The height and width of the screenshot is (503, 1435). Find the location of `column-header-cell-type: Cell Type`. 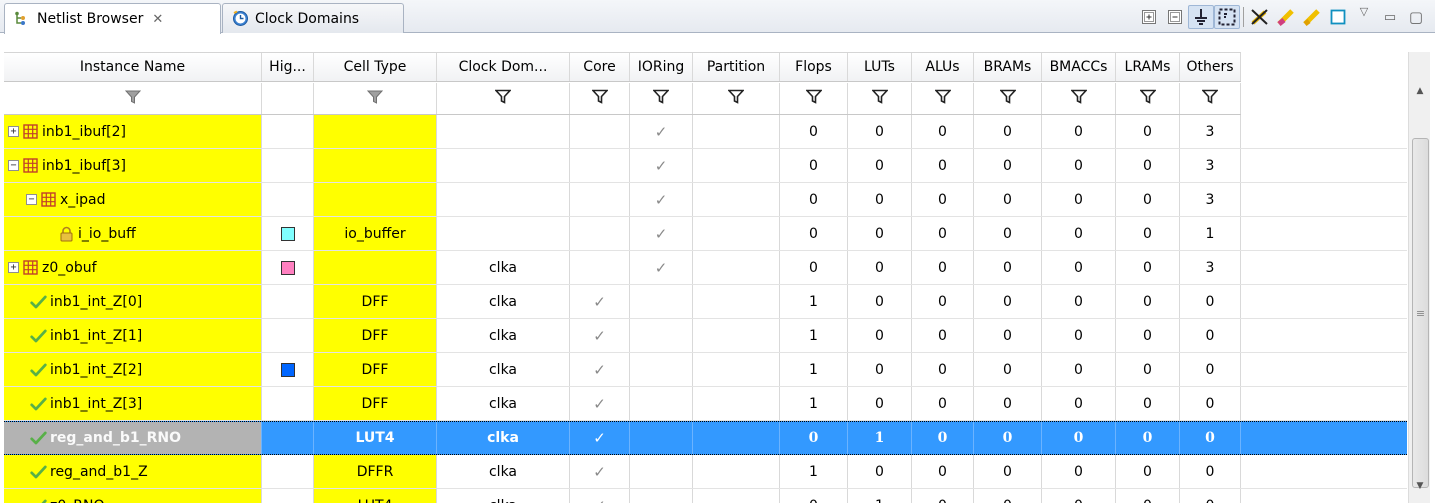

column-header-cell-type: Cell Type is located at coordinates (375, 67).